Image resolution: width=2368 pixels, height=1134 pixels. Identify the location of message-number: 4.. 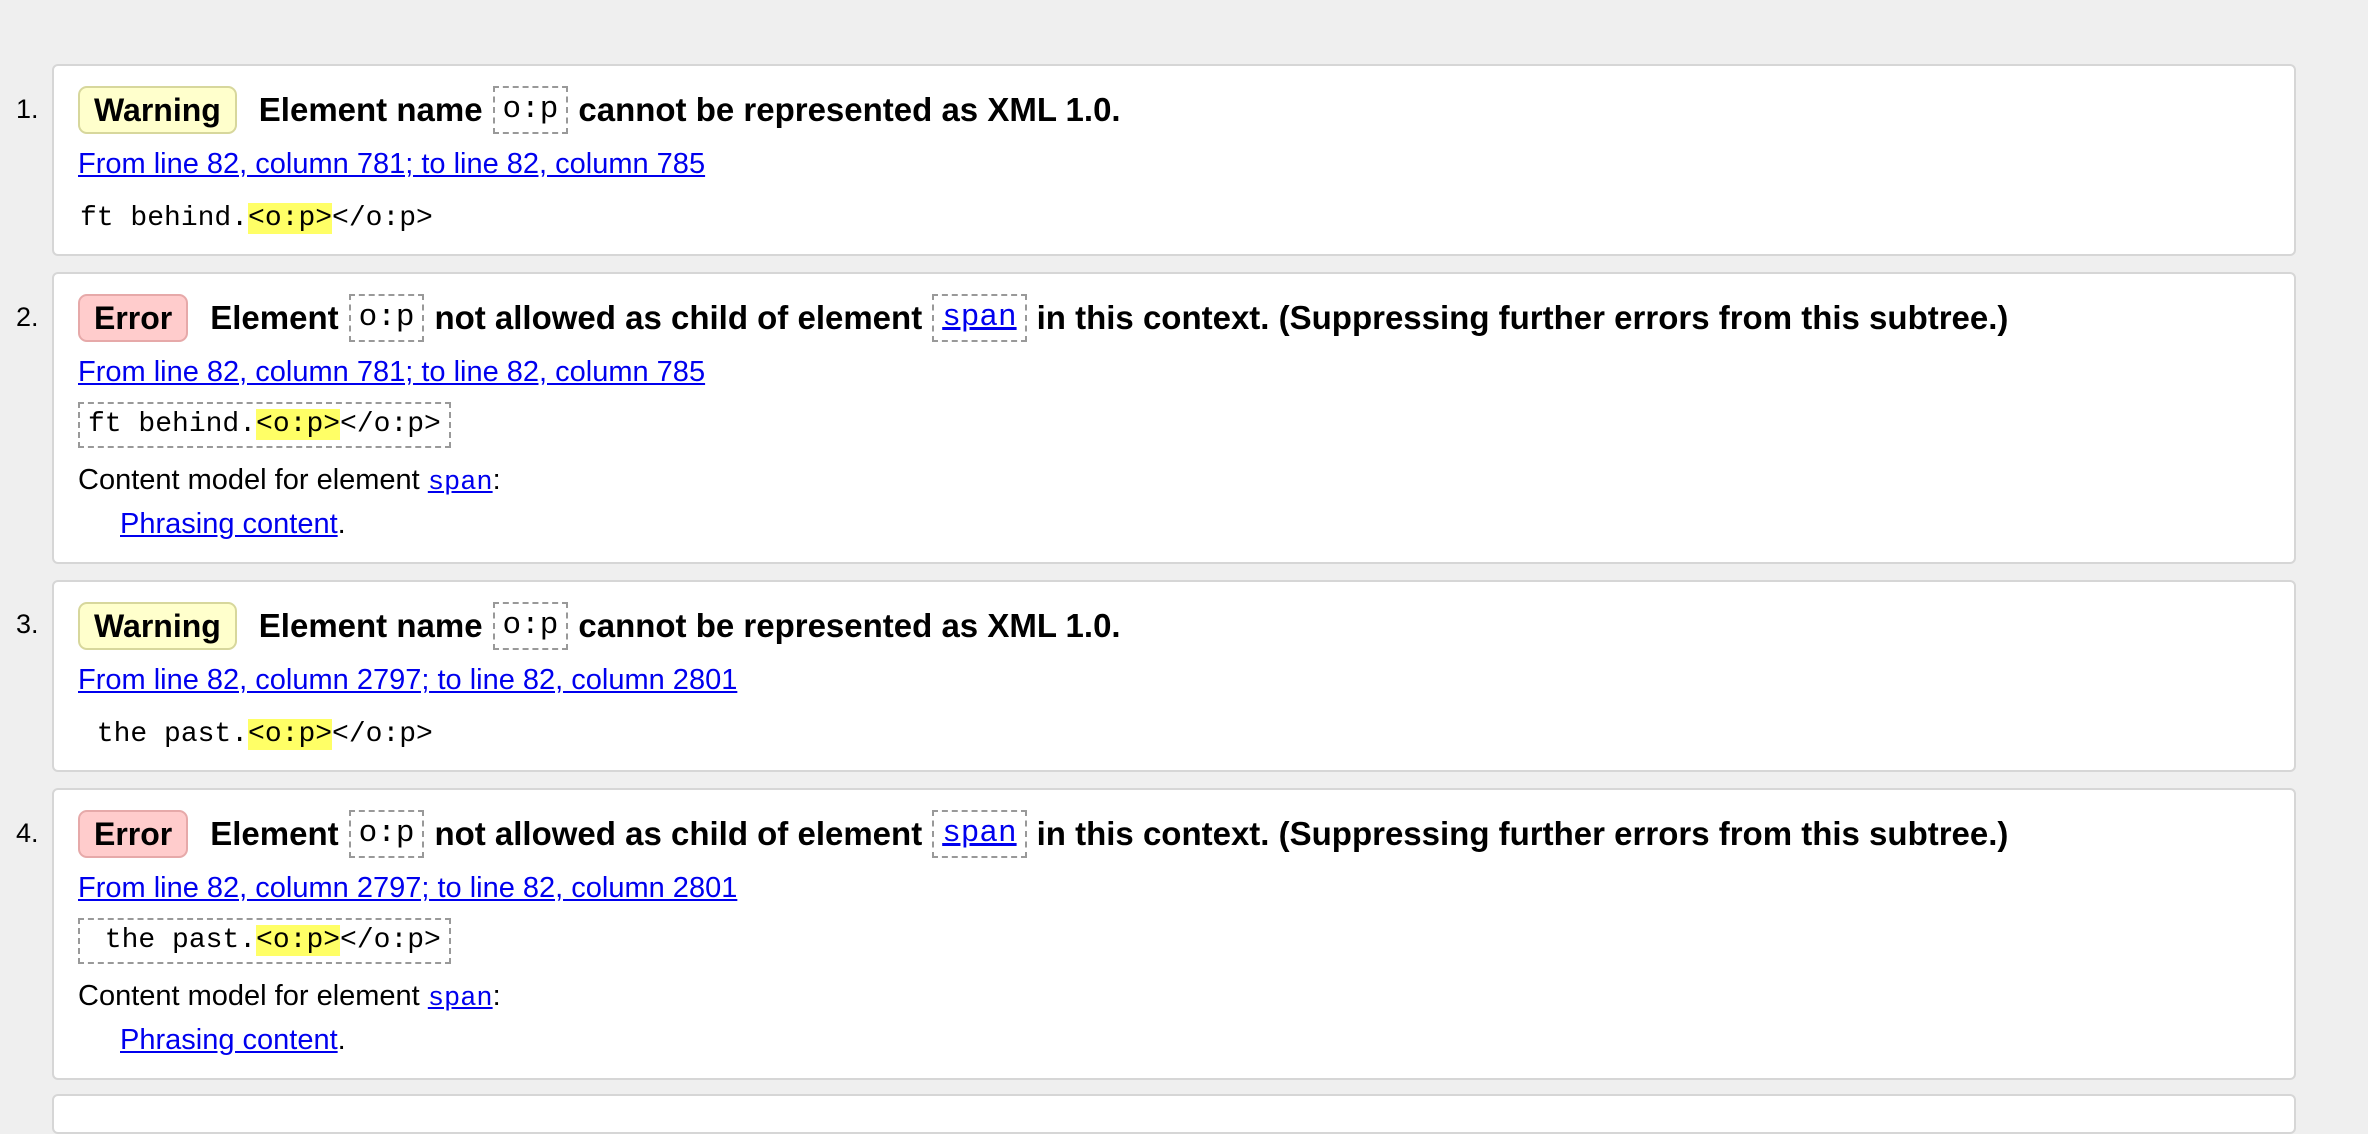
(27, 833).